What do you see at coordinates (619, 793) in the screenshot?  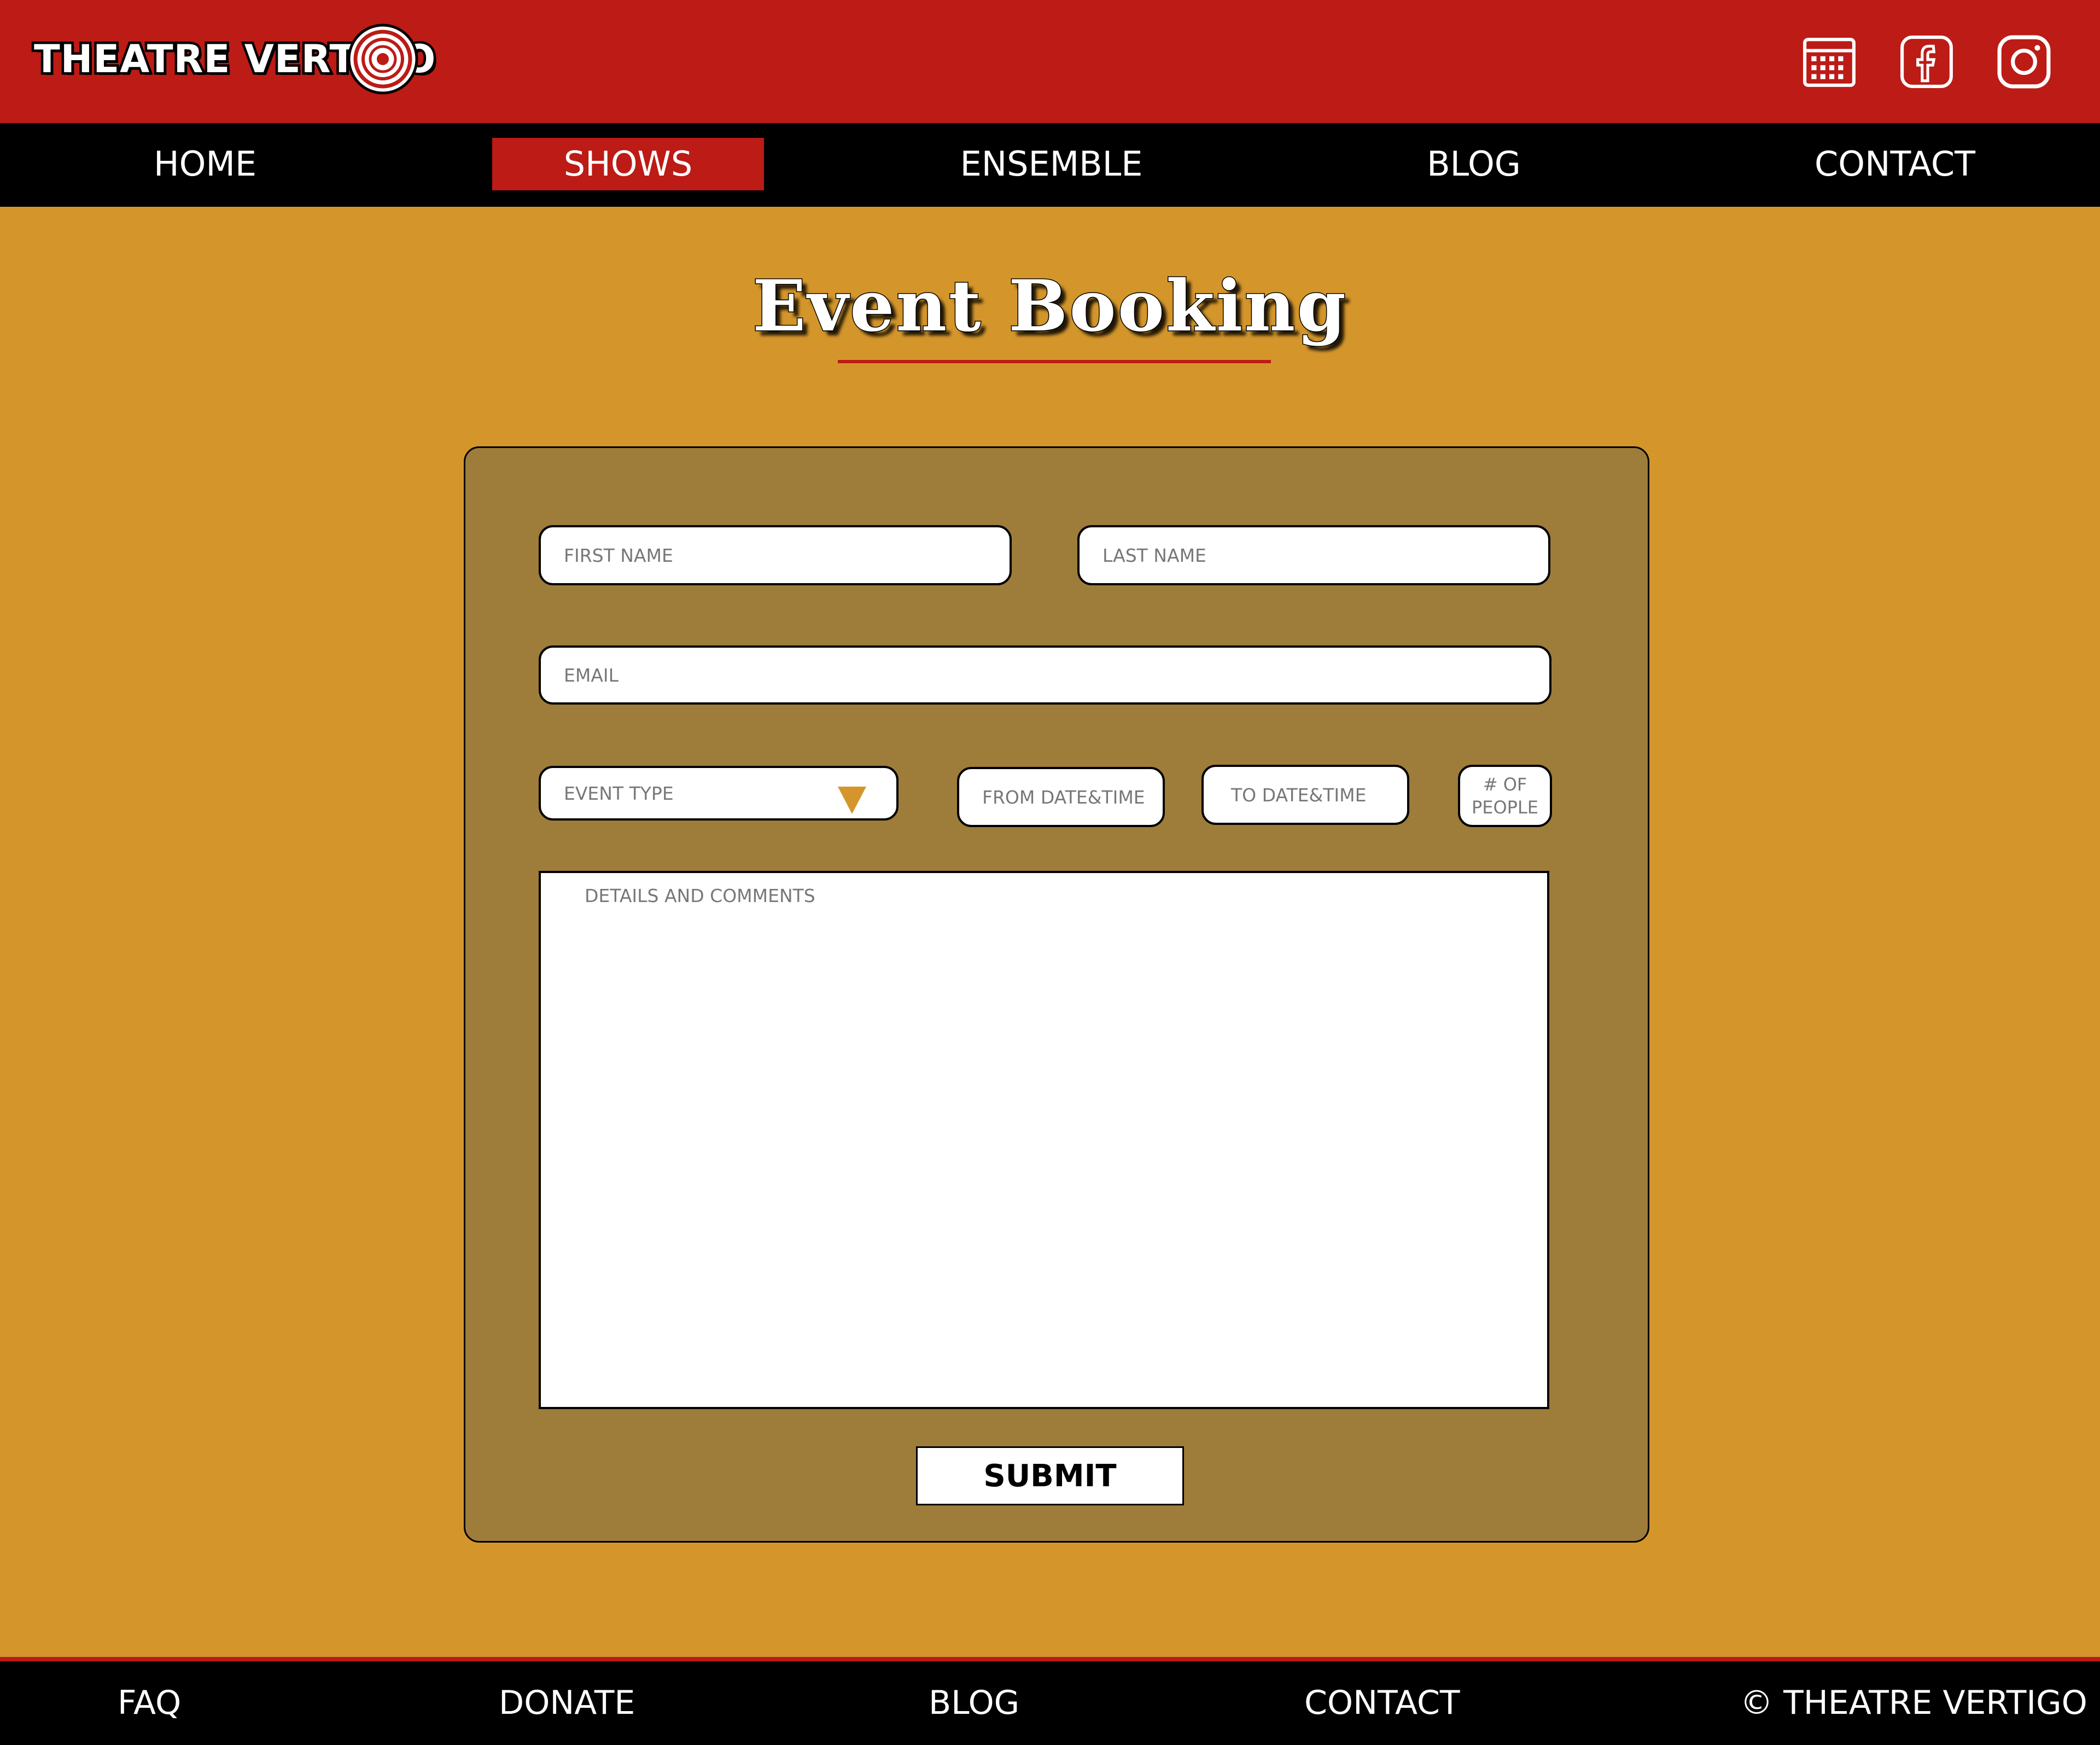 I see `event-type-placeholder: EVENT TYPE` at bounding box center [619, 793].